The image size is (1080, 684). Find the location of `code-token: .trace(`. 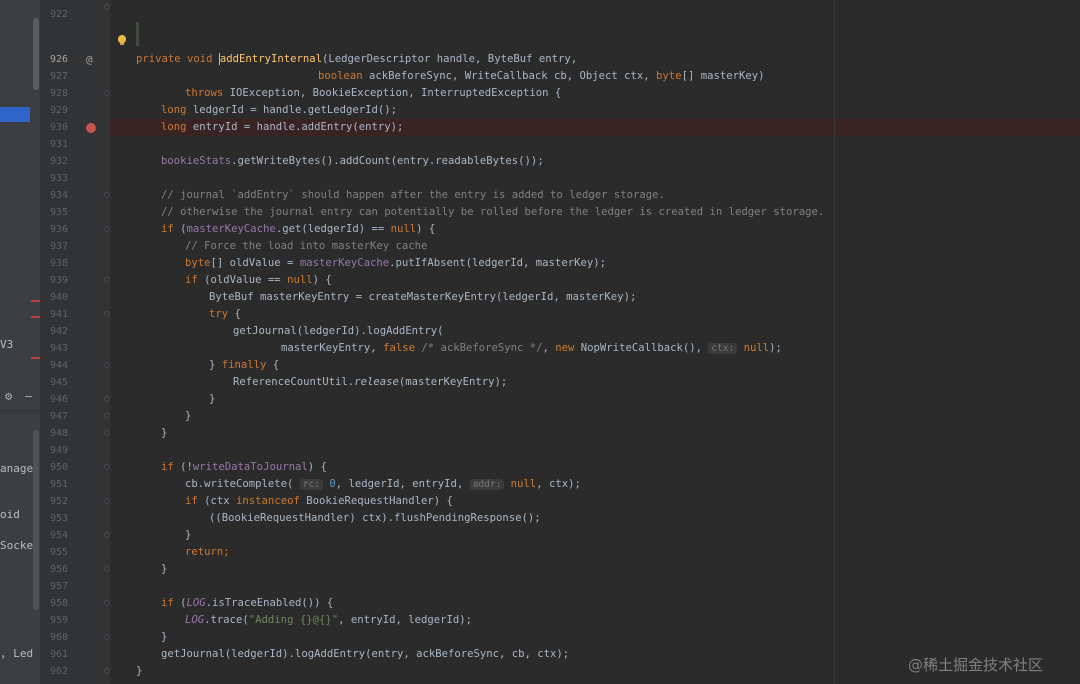

code-token: .trace( is located at coordinates (226, 620).